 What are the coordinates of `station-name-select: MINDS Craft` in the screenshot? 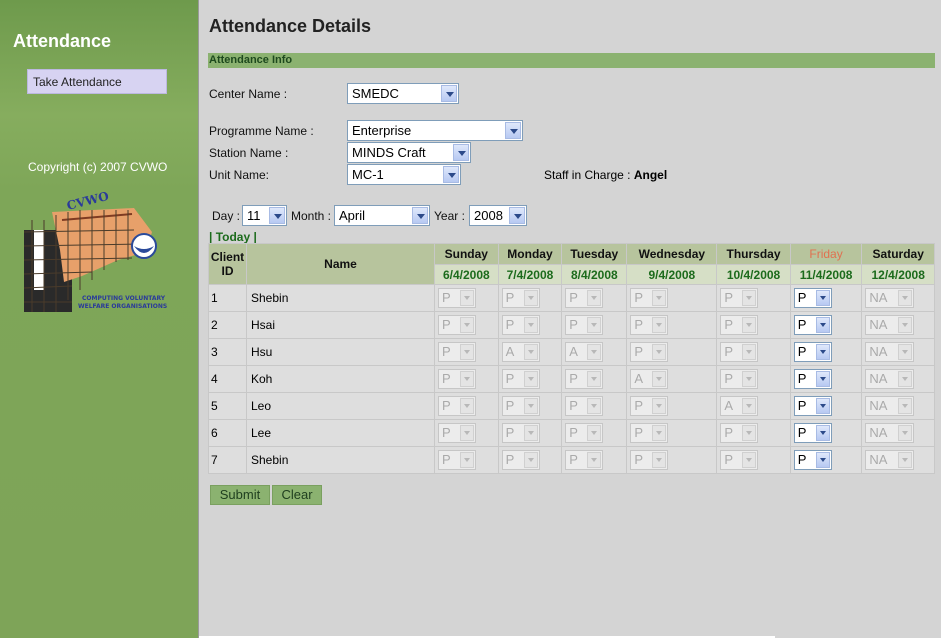 It's located at (409, 152).